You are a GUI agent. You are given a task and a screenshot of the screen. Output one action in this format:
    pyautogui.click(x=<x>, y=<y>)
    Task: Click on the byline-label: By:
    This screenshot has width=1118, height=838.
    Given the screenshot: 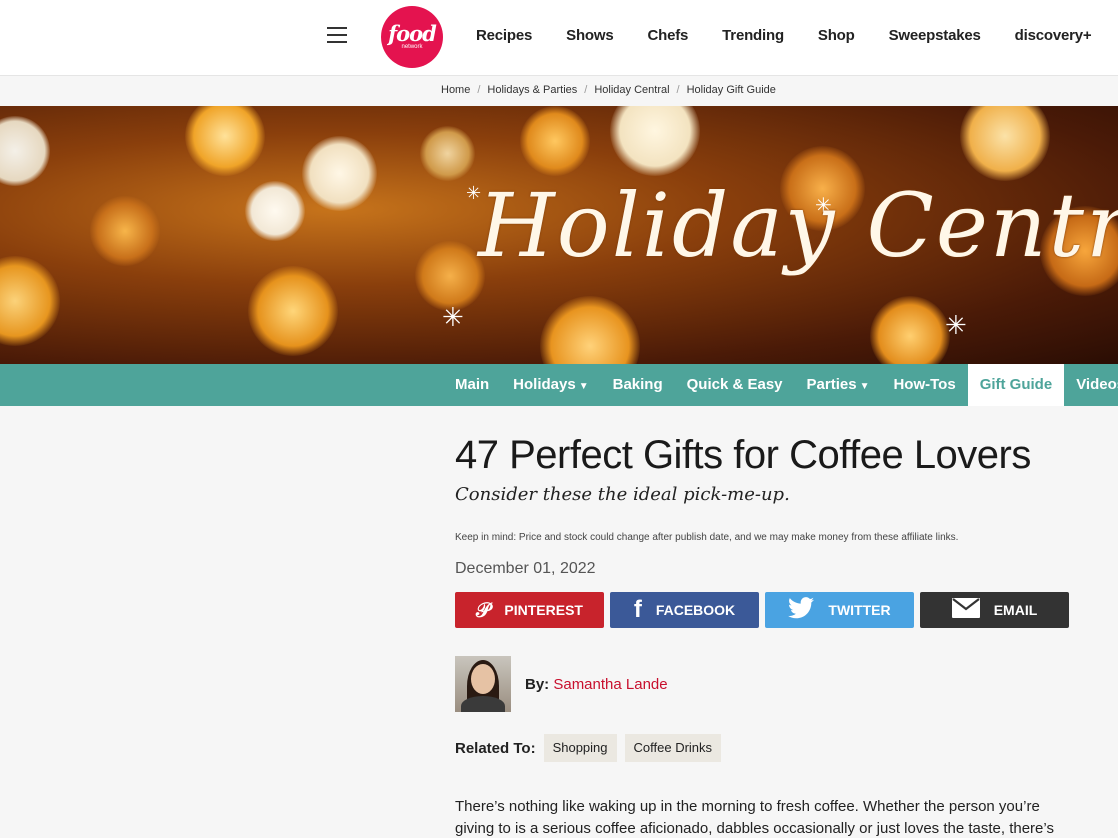 What is the action you would take?
    pyautogui.click(x=537, y=684)
    